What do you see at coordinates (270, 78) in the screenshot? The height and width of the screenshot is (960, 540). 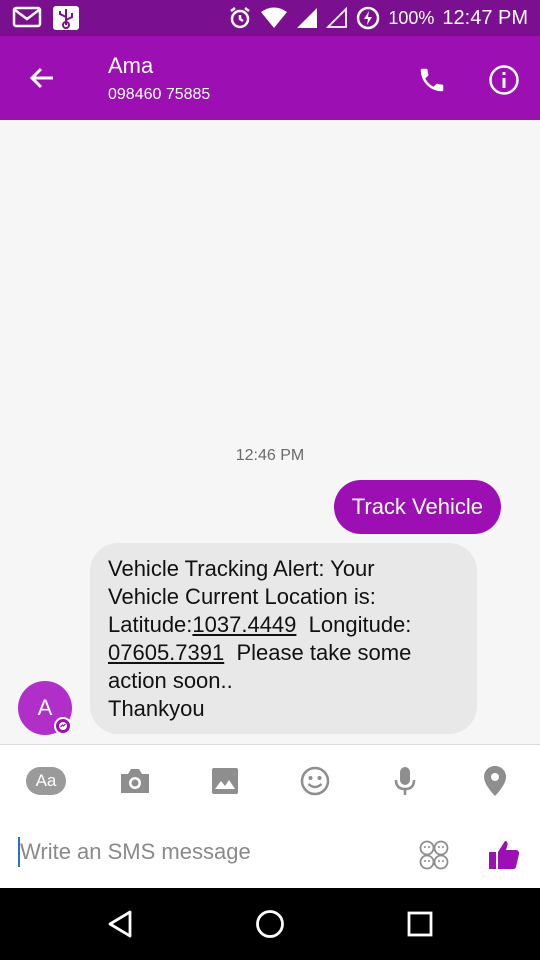 I see `app-bar: Ama 098460 75885` at bounding box center [270, 78].